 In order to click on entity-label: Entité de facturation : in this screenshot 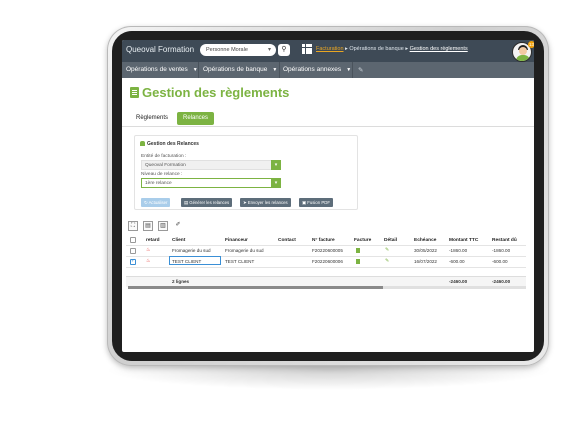, I will do `click(164, 156)`.